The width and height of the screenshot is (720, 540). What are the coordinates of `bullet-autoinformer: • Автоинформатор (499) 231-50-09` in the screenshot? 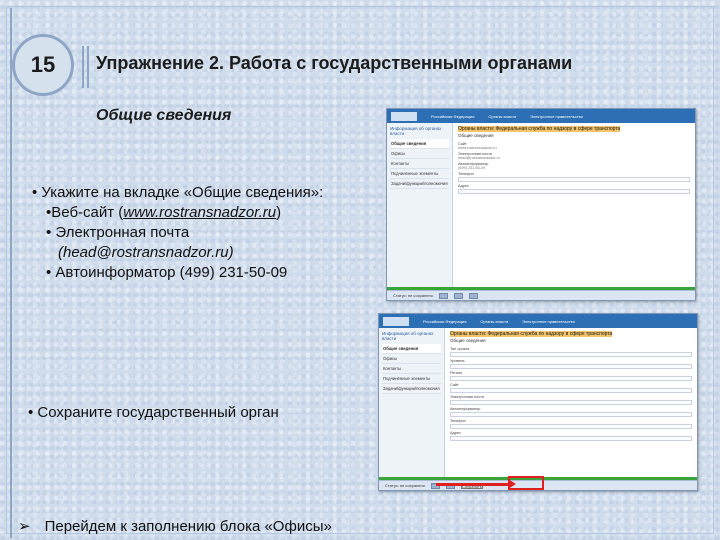 It's located at (167, 272).